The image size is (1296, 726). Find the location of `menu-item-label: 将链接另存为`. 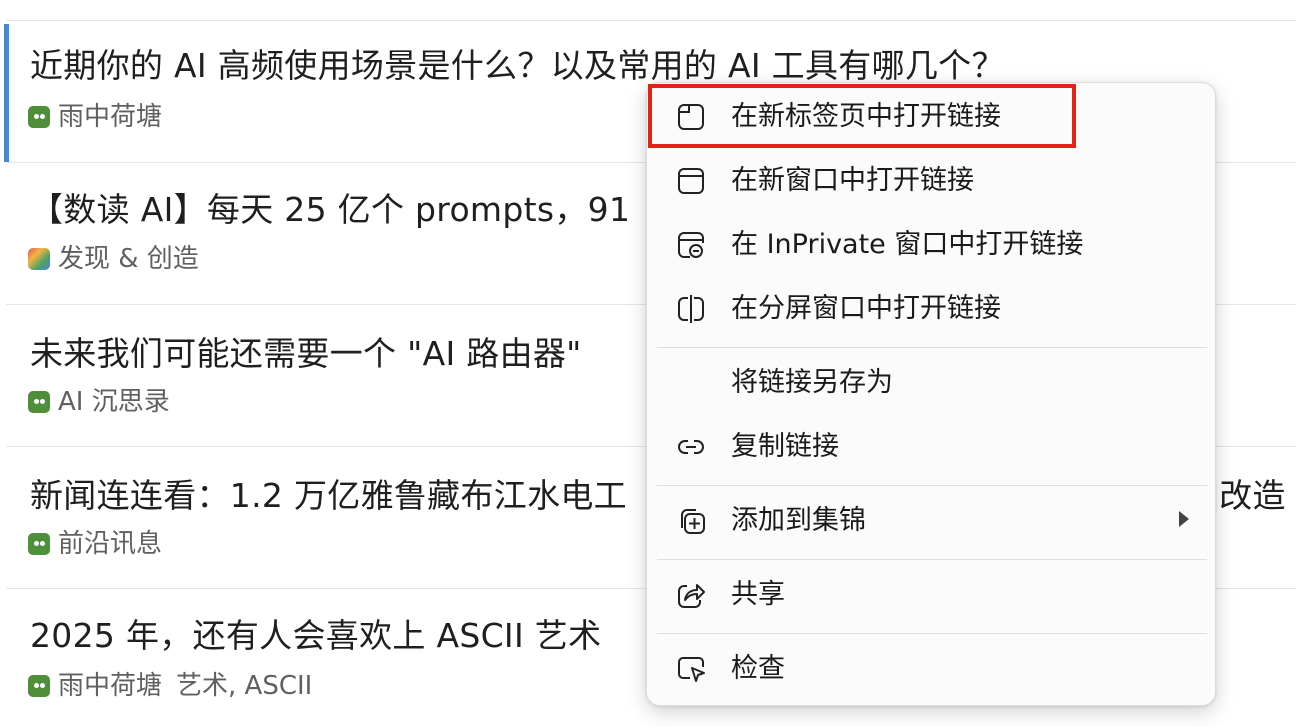

menu-item-label: 将链接另存为 is located at coordinates (812, 382).